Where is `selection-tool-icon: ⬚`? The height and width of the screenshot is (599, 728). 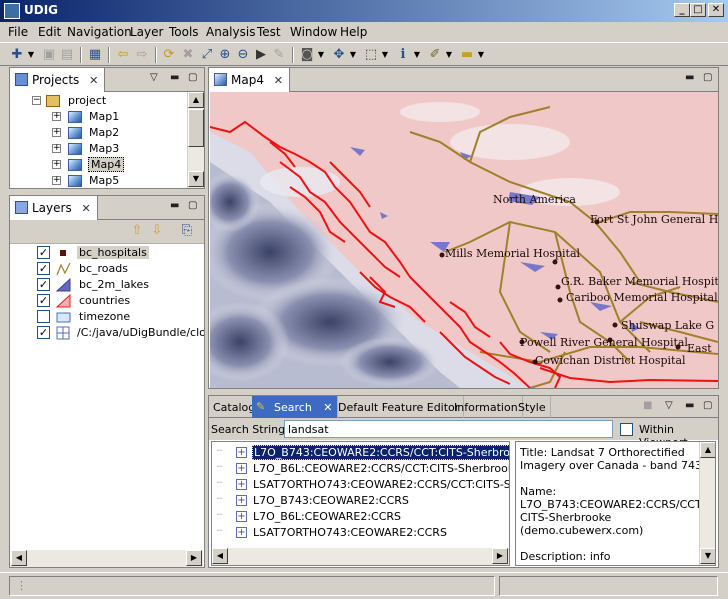
selection-tool-icon: ⬚ is located at coordinates (371, 55).